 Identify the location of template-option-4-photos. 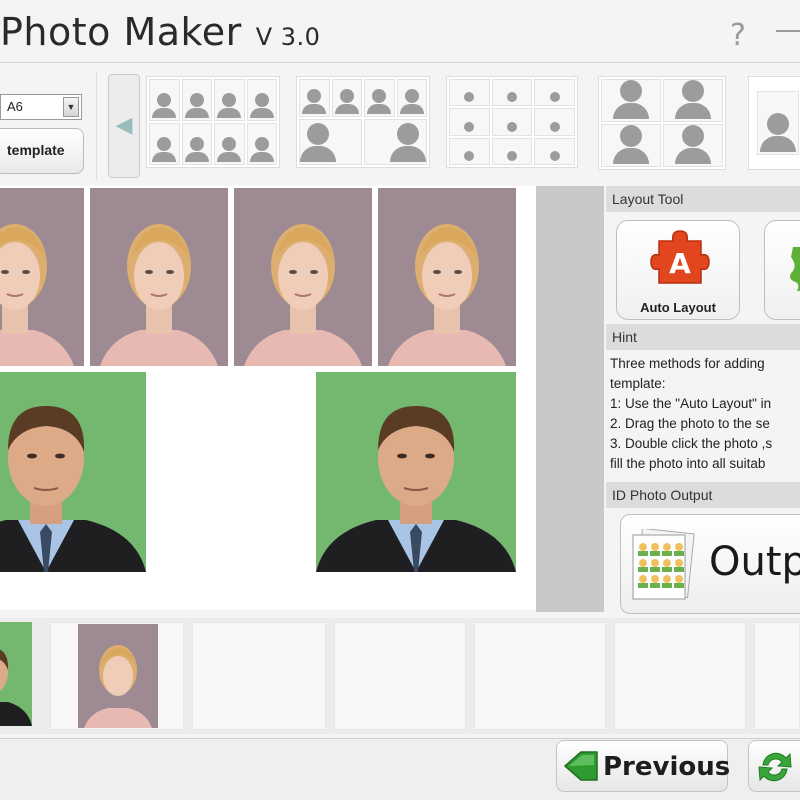
(662, 123).